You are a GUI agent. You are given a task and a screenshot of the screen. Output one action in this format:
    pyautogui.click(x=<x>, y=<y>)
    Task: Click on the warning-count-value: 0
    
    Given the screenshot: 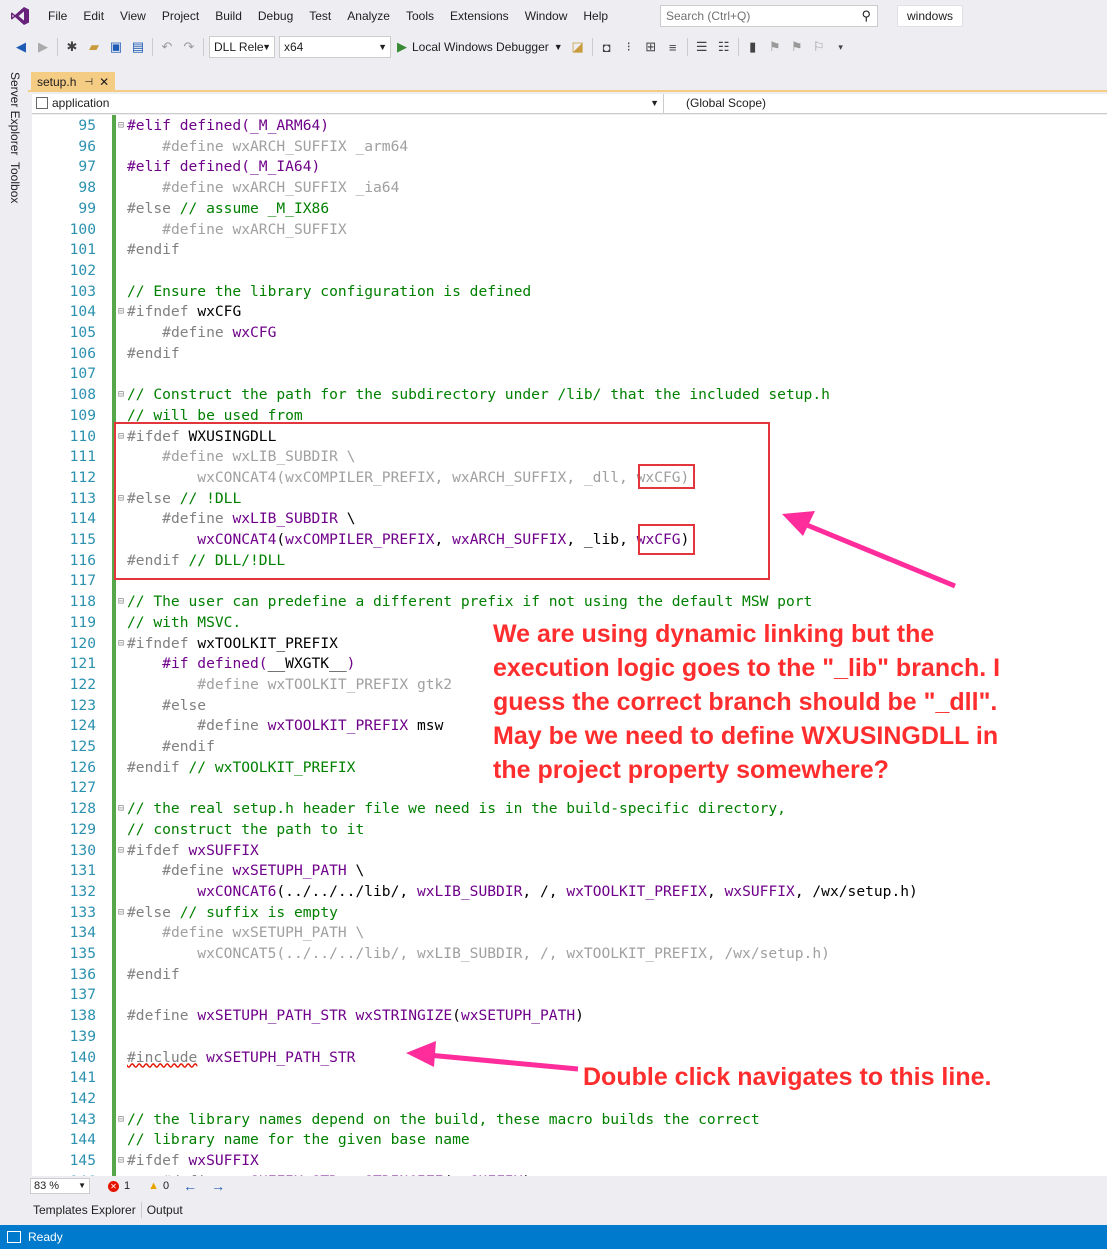 What is the action you would take?
    pyautogui.click(x=166, y=1186)
    